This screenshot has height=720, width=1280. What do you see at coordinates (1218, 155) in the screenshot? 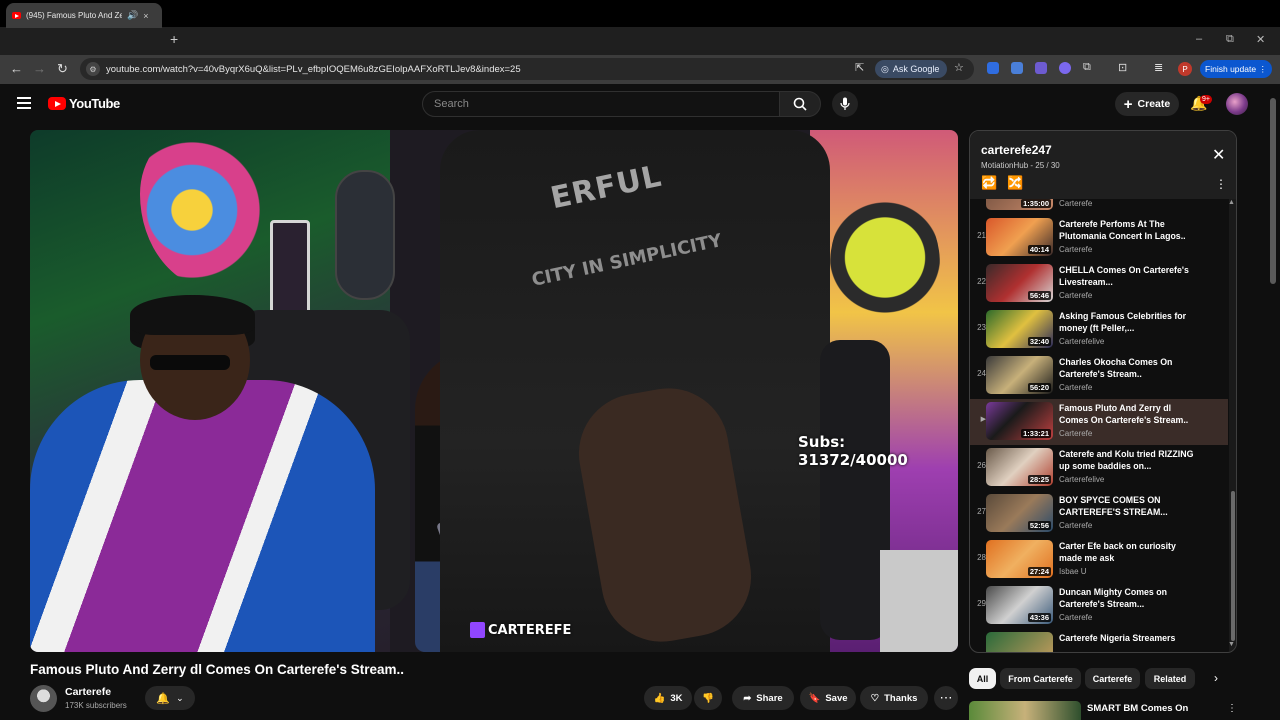
I see `close-icon: ✕` at bounding box center [1218, 155].